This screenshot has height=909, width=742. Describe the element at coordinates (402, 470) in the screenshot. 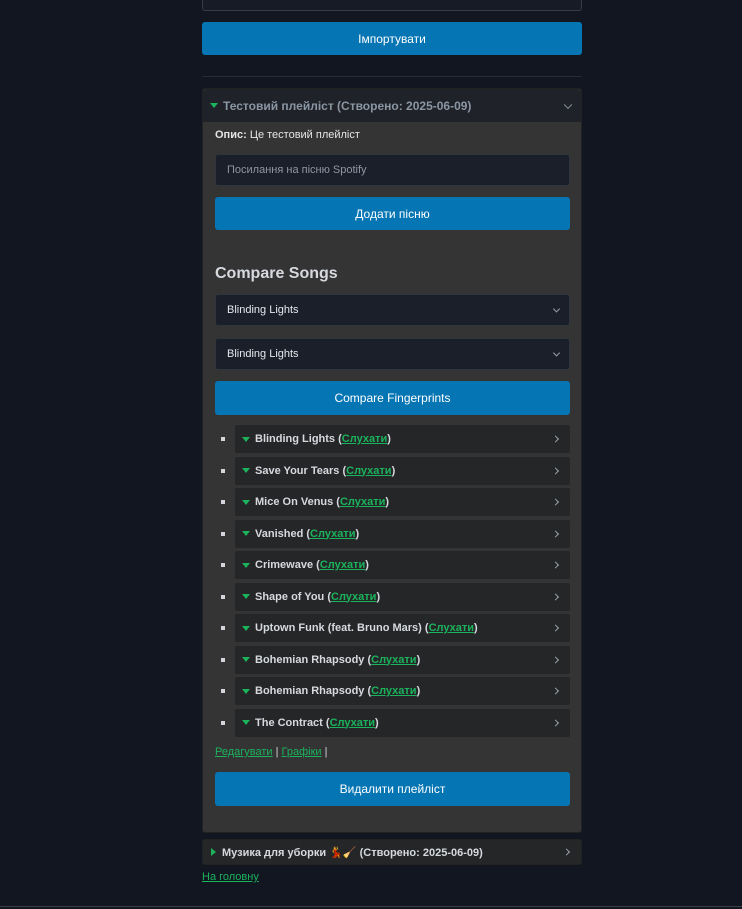

I see `song-item: Save Your Tears (Слухати)` at that location.